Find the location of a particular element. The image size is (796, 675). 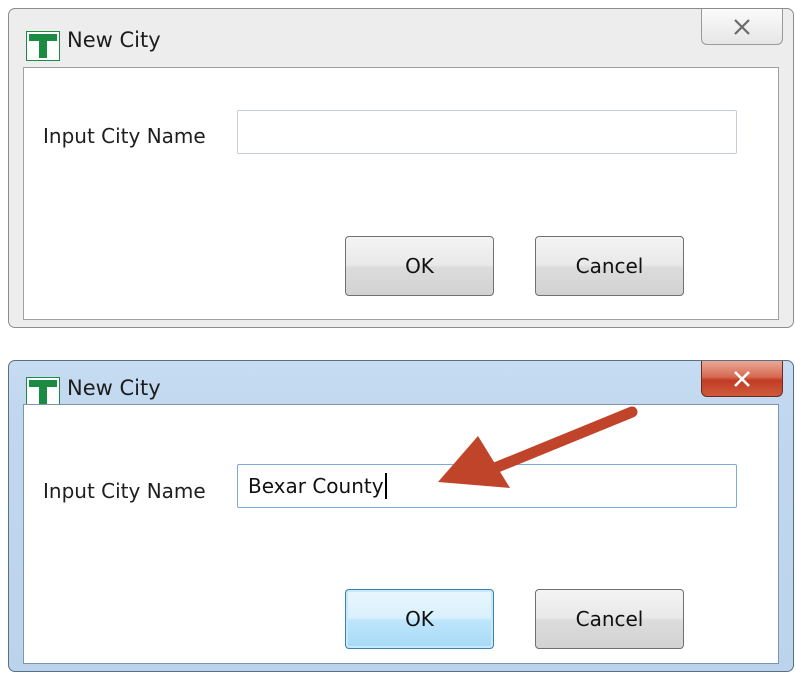

text-caret is located at coordinates (385, 485).